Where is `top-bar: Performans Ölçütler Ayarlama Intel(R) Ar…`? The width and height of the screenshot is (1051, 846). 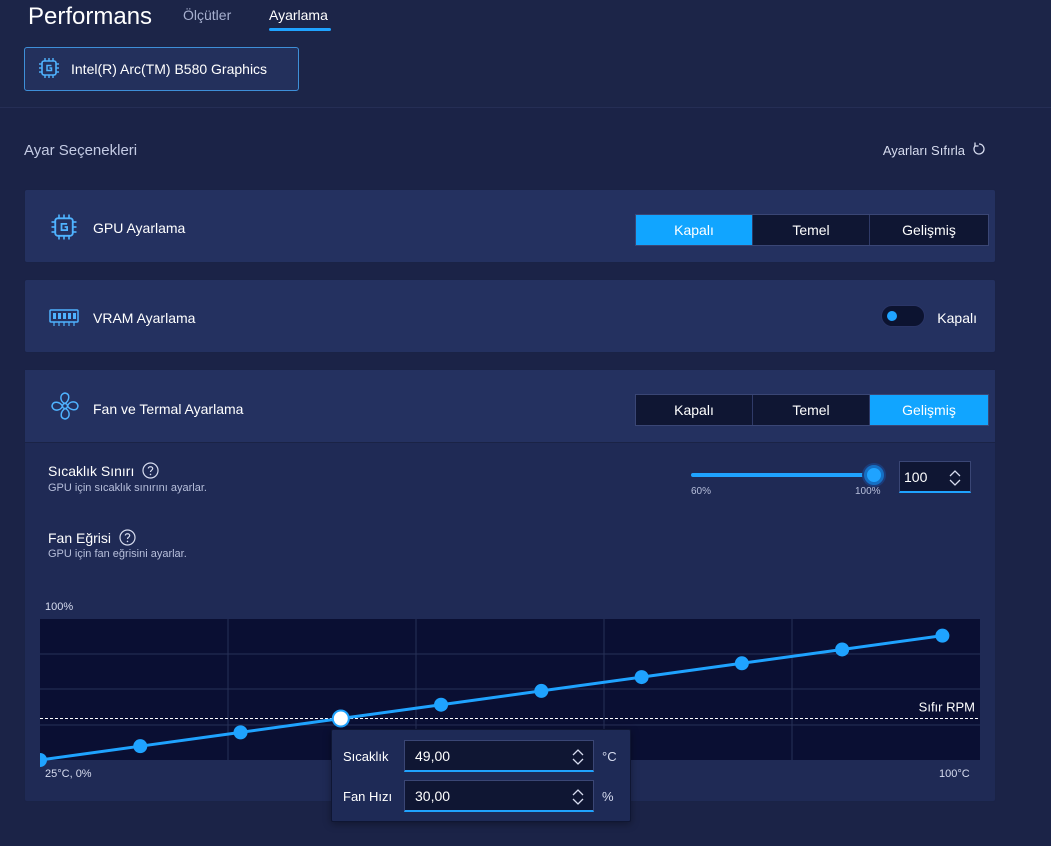 top-bar: Performans Ölçütler Ayarlama Intel(R) Ar… is located at coordinates (525, 54).